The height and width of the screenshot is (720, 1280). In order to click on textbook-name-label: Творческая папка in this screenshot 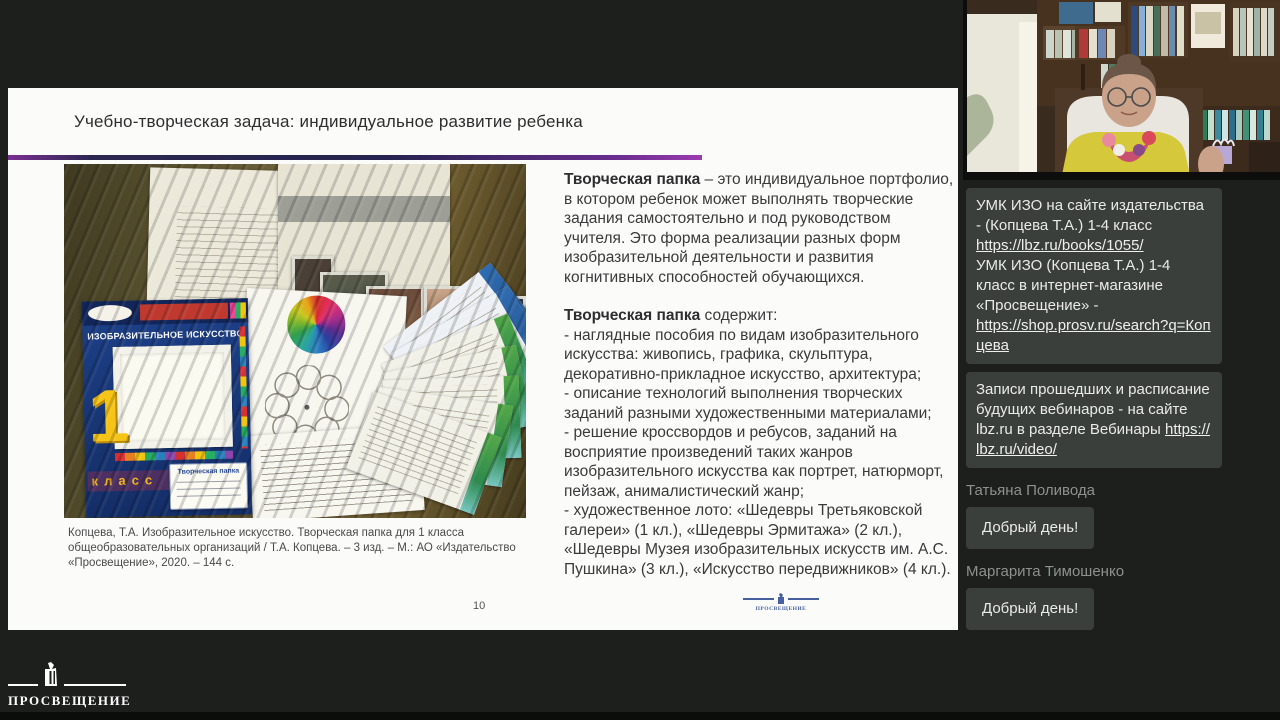, I will do `click(209, 486)`.